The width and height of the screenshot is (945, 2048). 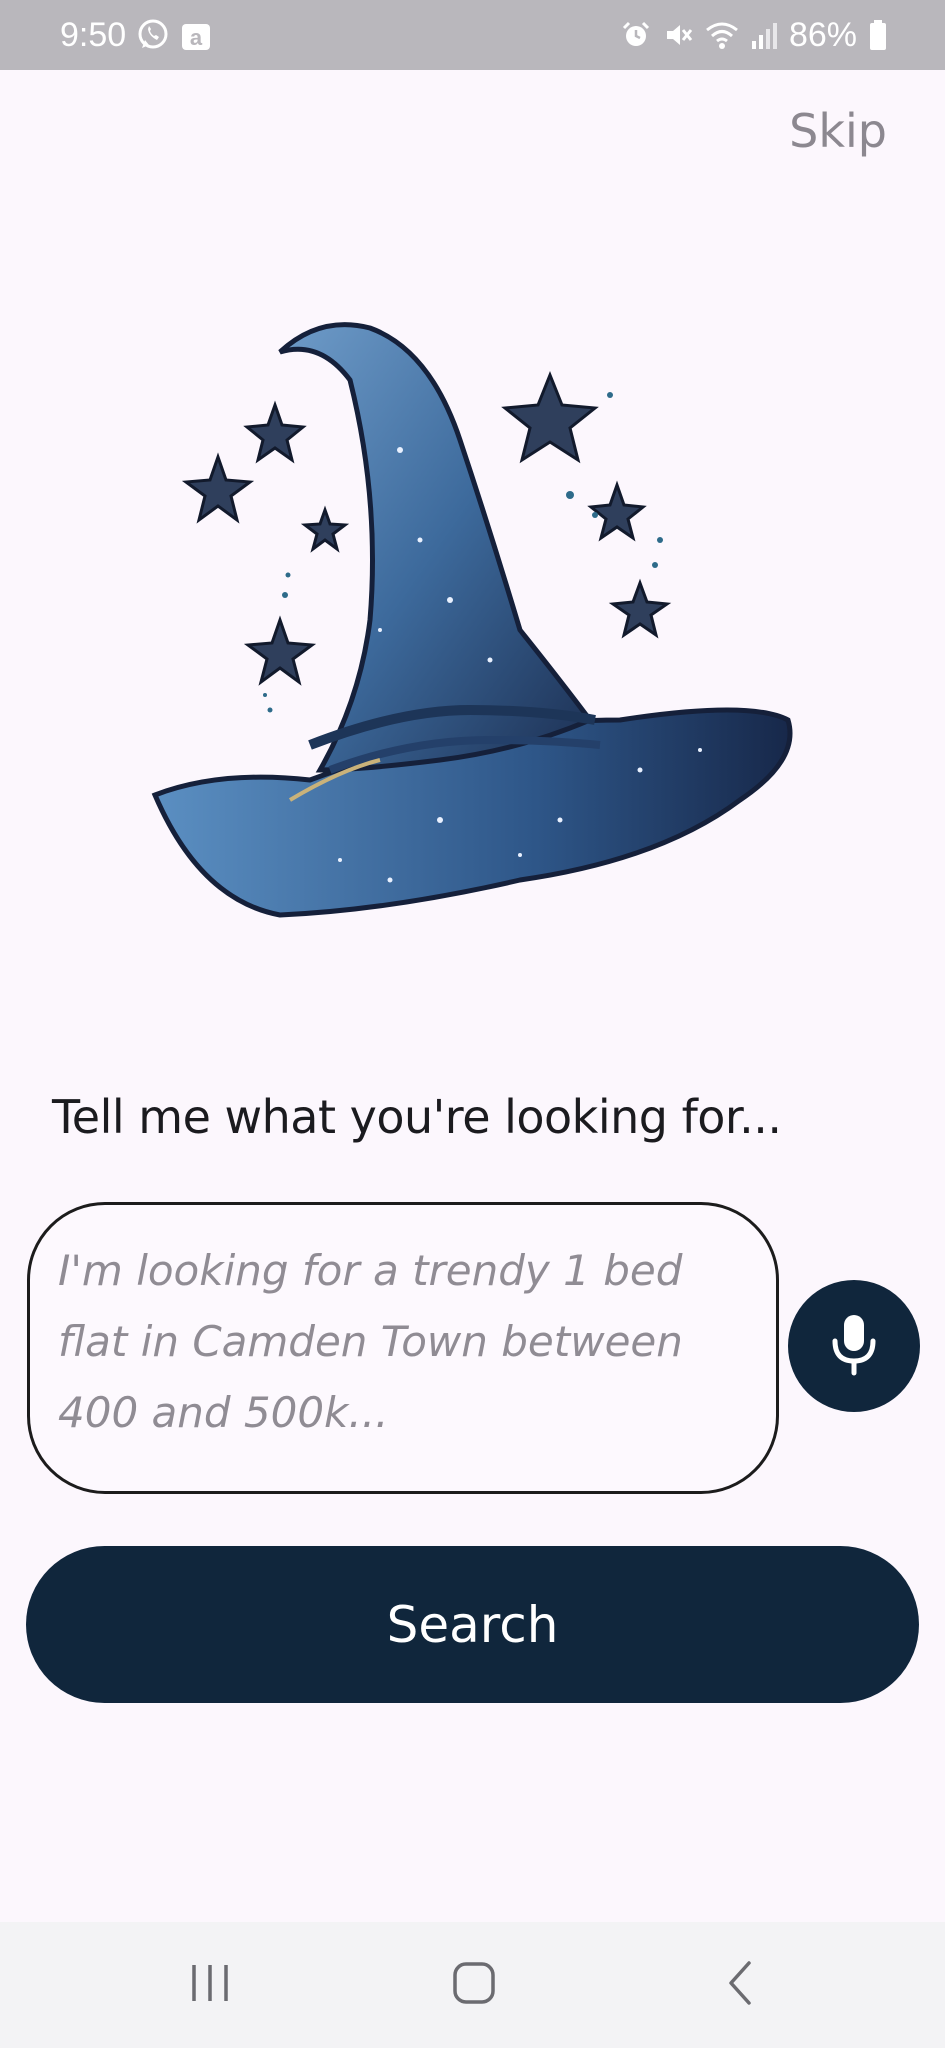 I want to click on skip-button: Skip, so click(x=838, y=131).